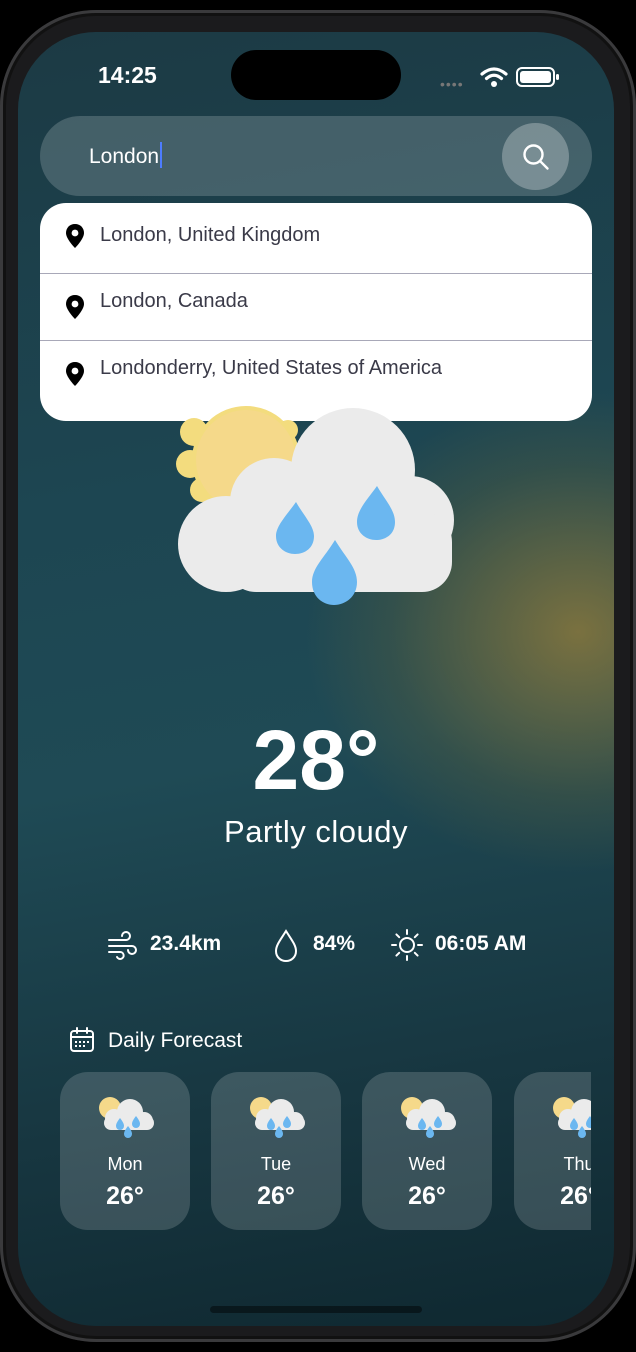  What do you see at coordinates (82, 1039) in the screenshot?
I see `calendar-icon` at bounding box center [82, 1039].